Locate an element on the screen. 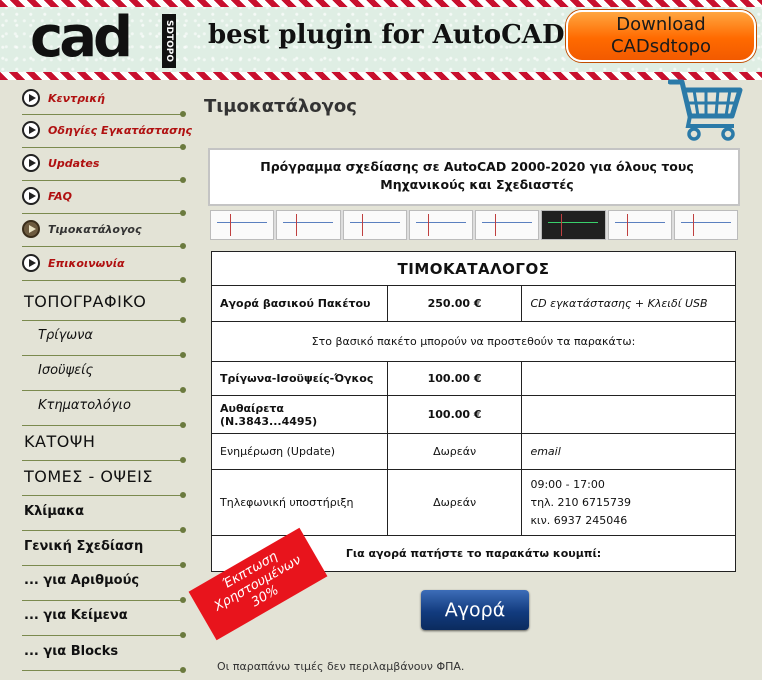  table-row: Τρίγωνα-Ισοϋψείς-Όγκος 100.00 € is located at coordinates (473, 378).